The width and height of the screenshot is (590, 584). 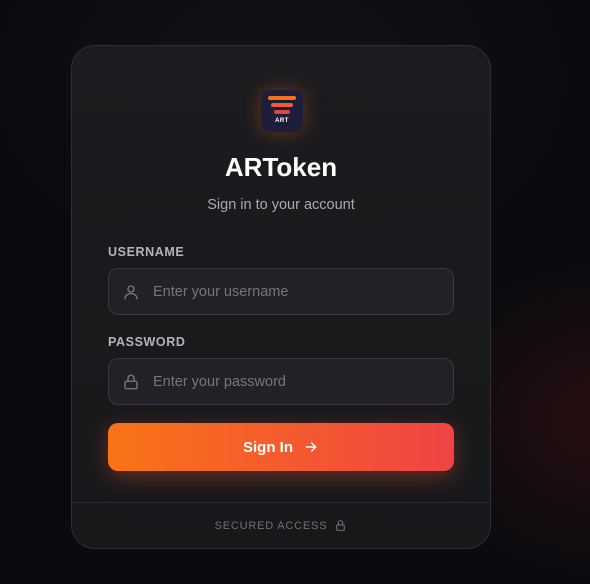 I want to click on password-input, so click(x=298, y=381).